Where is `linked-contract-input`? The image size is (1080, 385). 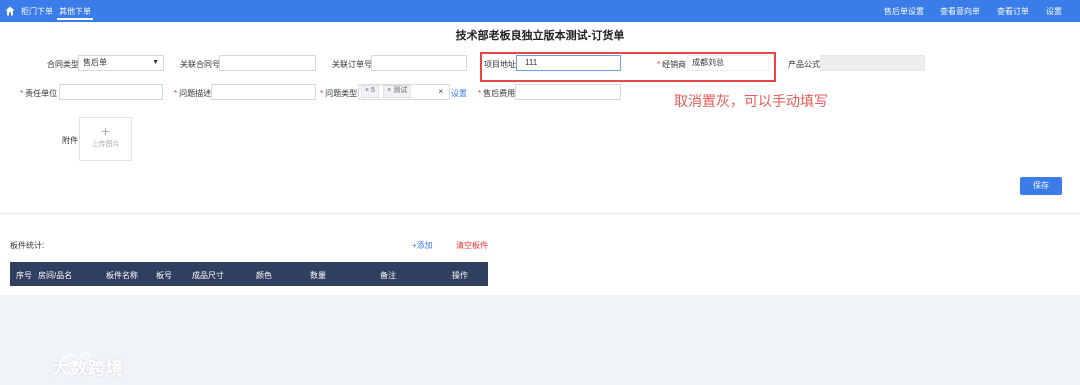 linked-contract-input is located at coordinates (267, 63).